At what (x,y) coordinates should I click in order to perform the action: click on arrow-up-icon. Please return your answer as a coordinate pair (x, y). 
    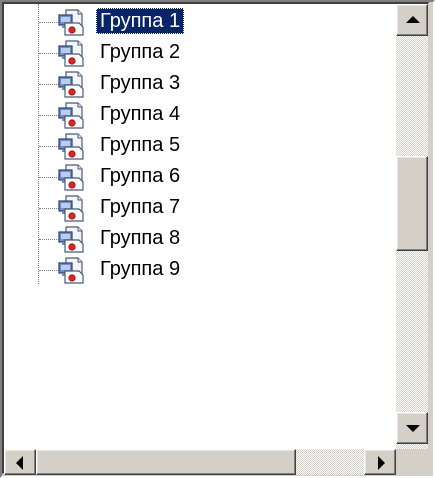
    Looking at the image, I should click on (413, 19).